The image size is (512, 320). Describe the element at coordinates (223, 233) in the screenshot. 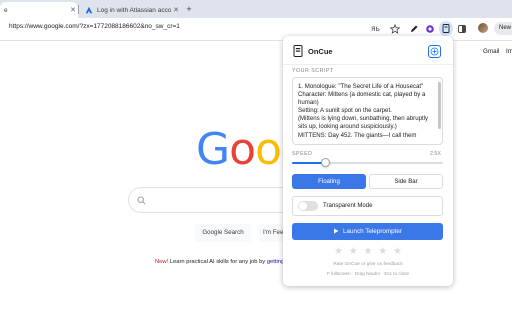

I see `google-search-button: Google Search` at that location.